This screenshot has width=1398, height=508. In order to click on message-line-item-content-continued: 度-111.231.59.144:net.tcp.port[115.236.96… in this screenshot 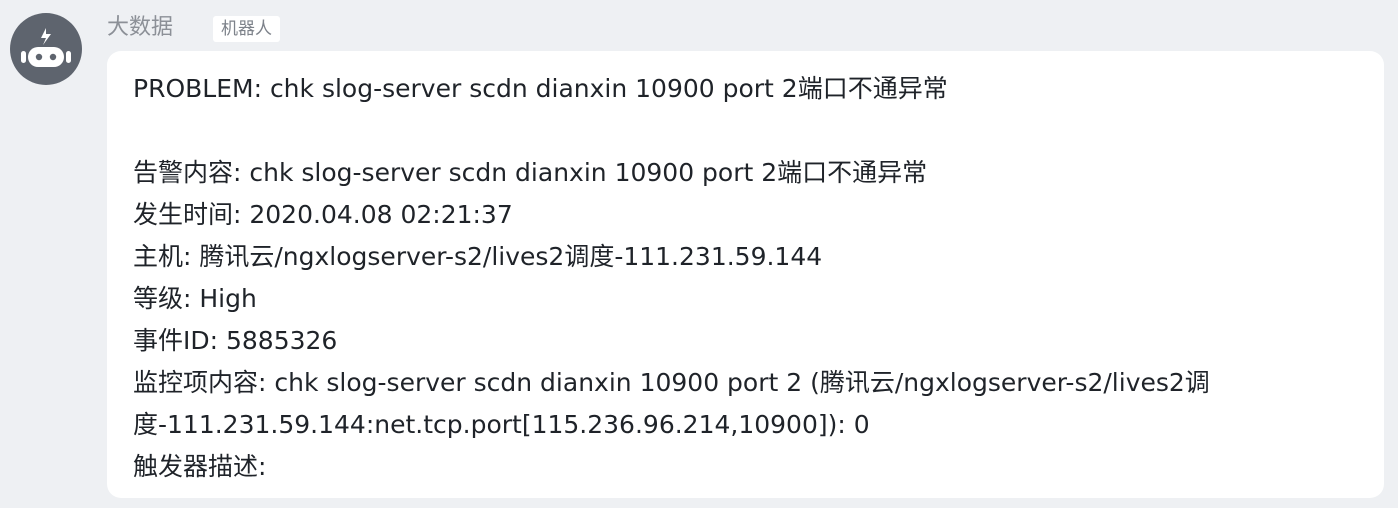, I will do `click(501, 424)`.